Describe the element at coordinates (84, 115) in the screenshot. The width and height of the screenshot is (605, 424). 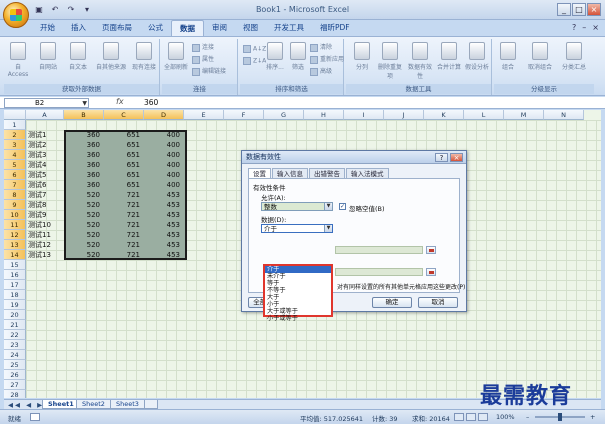
I see `column-header-b: B` at that location.